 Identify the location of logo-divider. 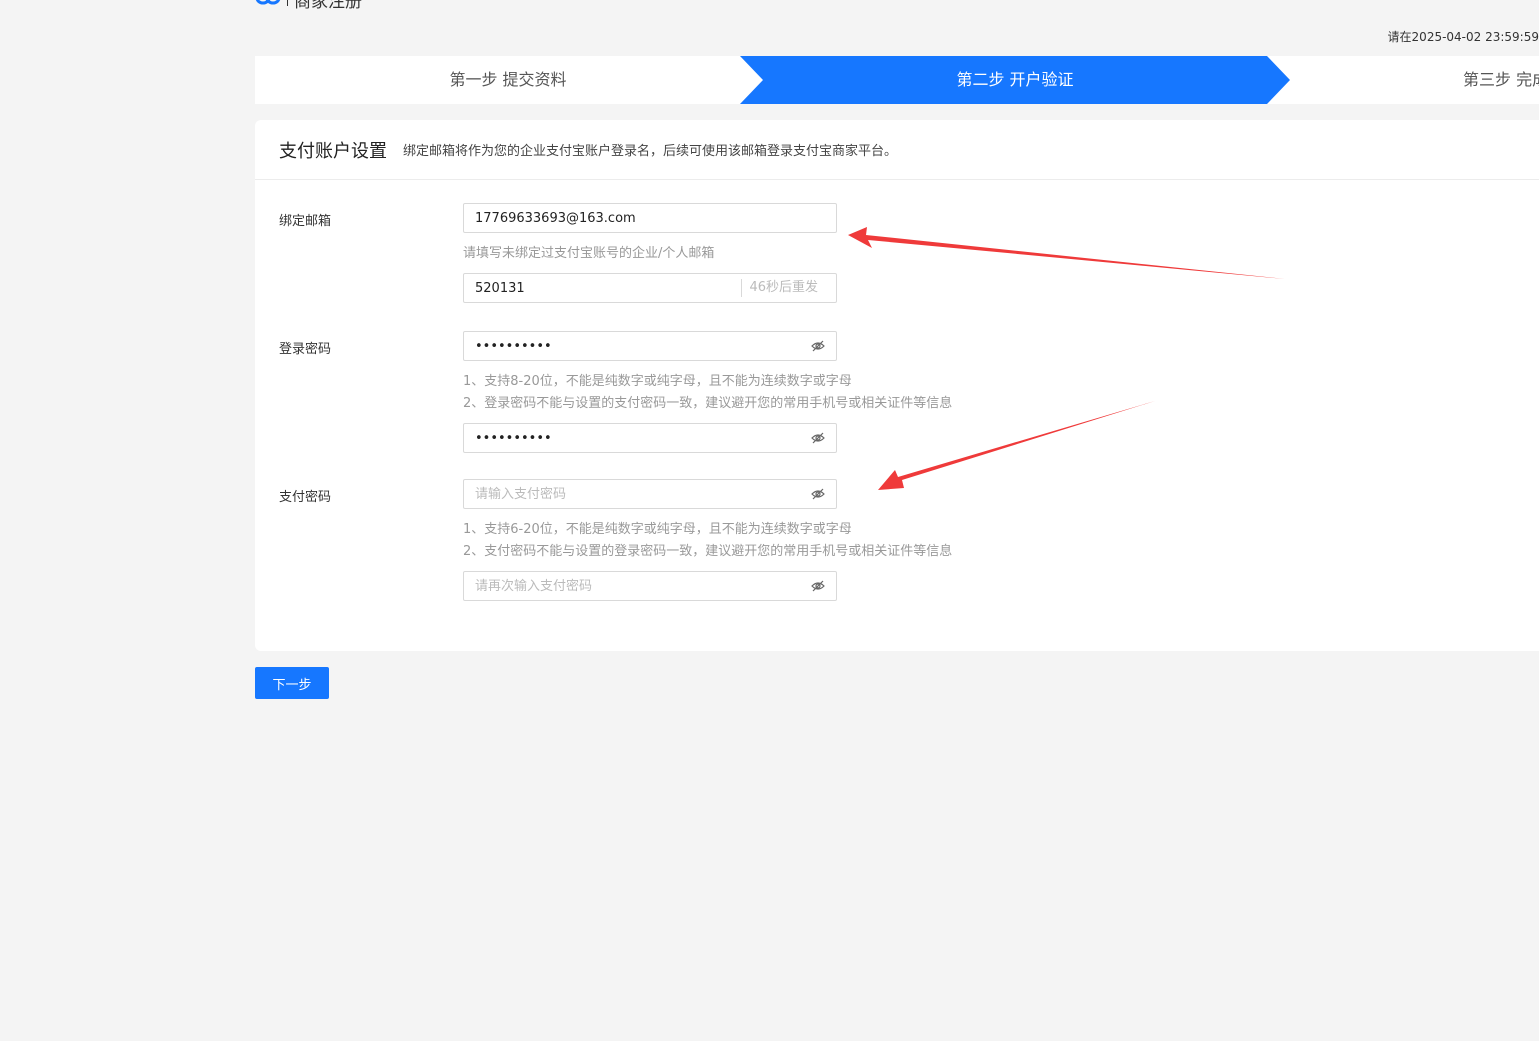
(287, 3).